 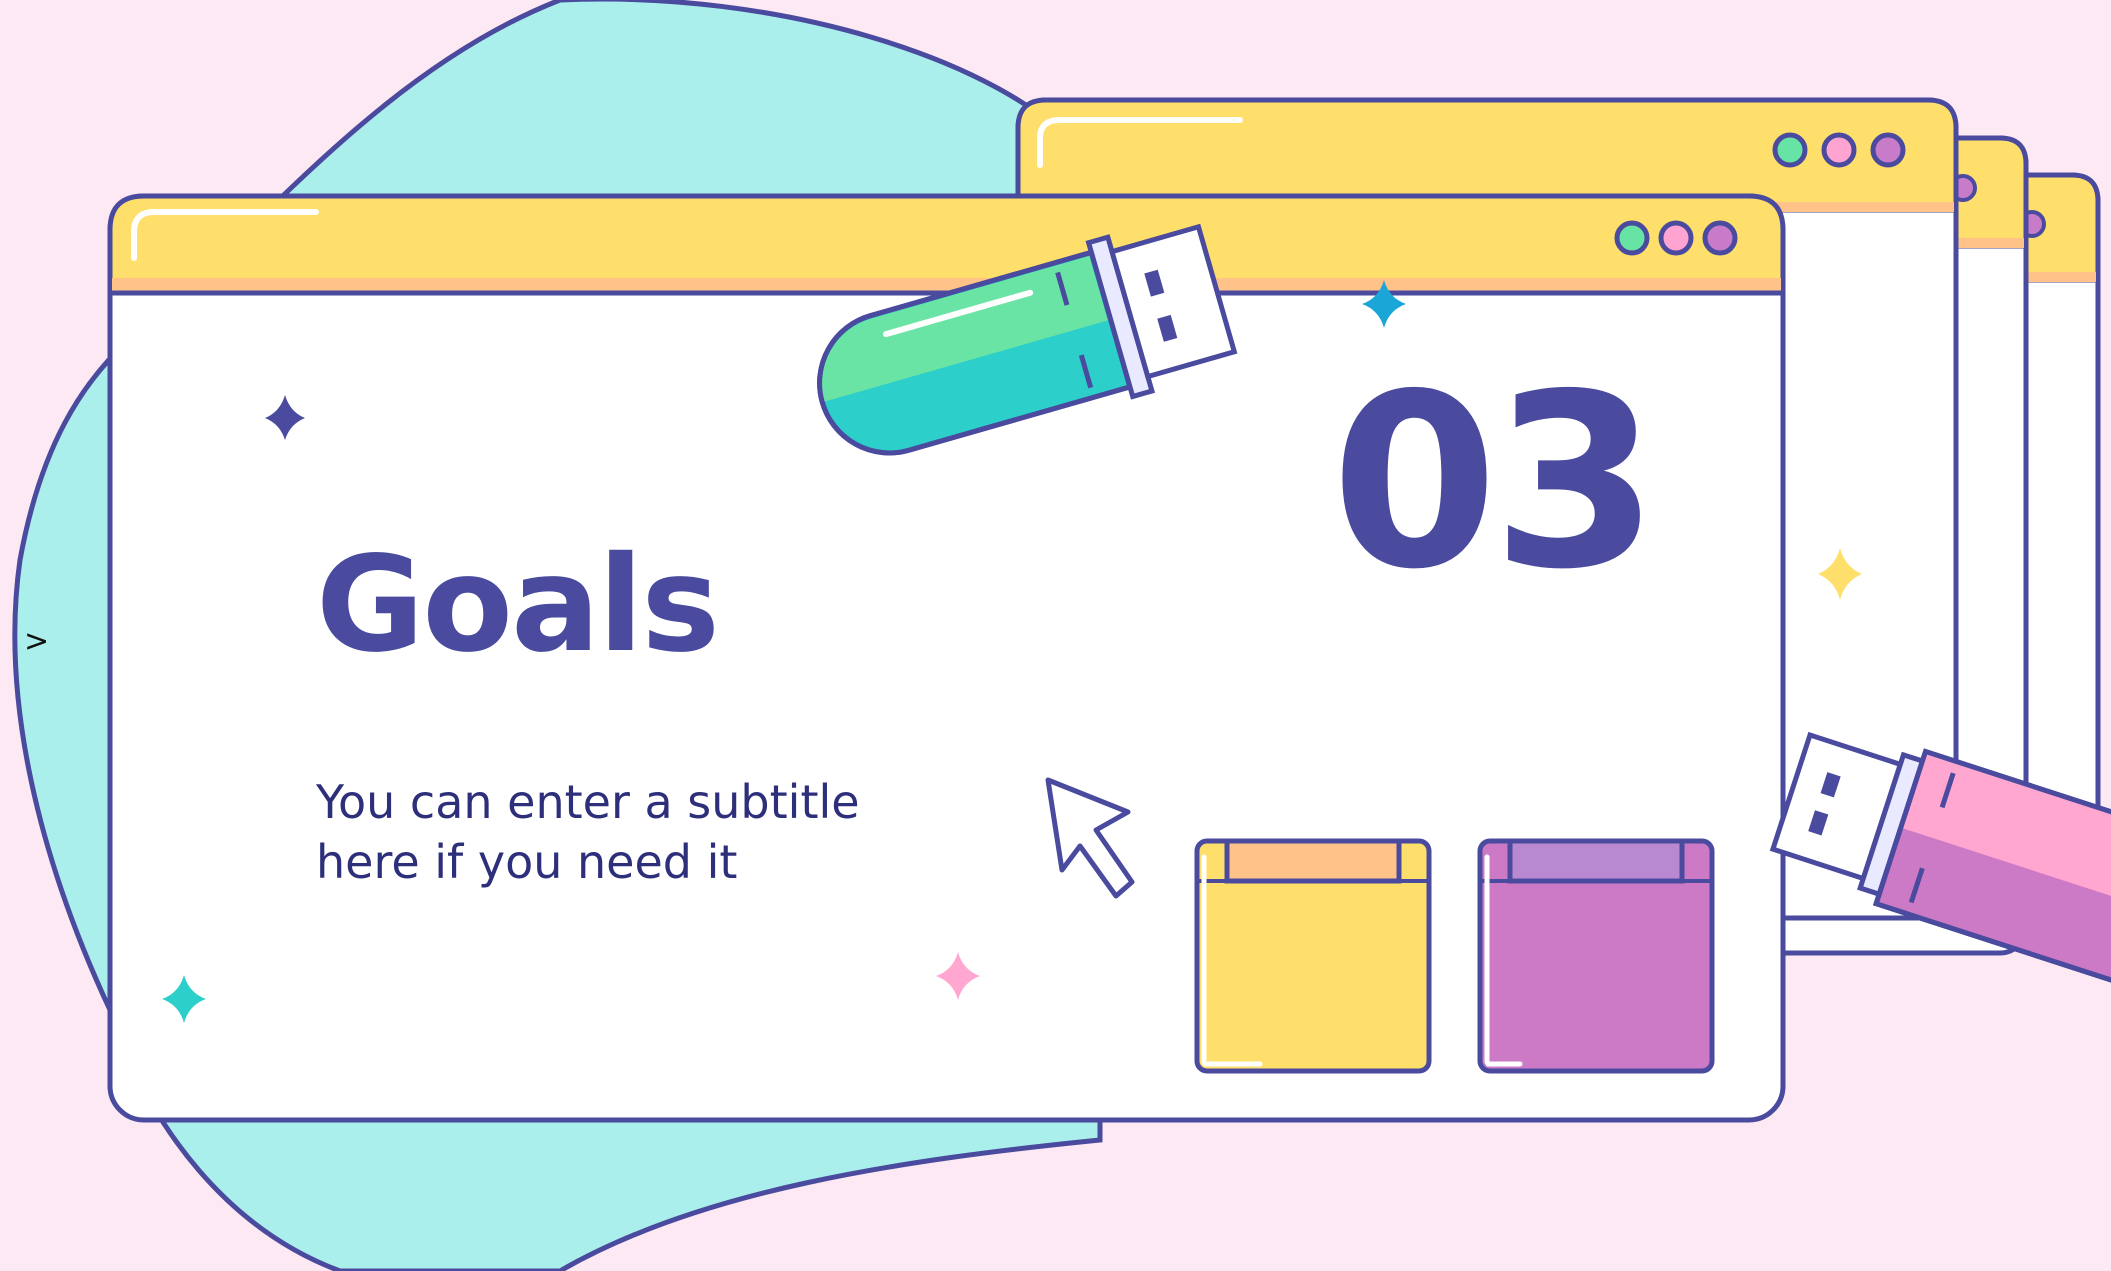 I want to click on subtitle-line-2: here if you need it, so click(x=527, y=862).